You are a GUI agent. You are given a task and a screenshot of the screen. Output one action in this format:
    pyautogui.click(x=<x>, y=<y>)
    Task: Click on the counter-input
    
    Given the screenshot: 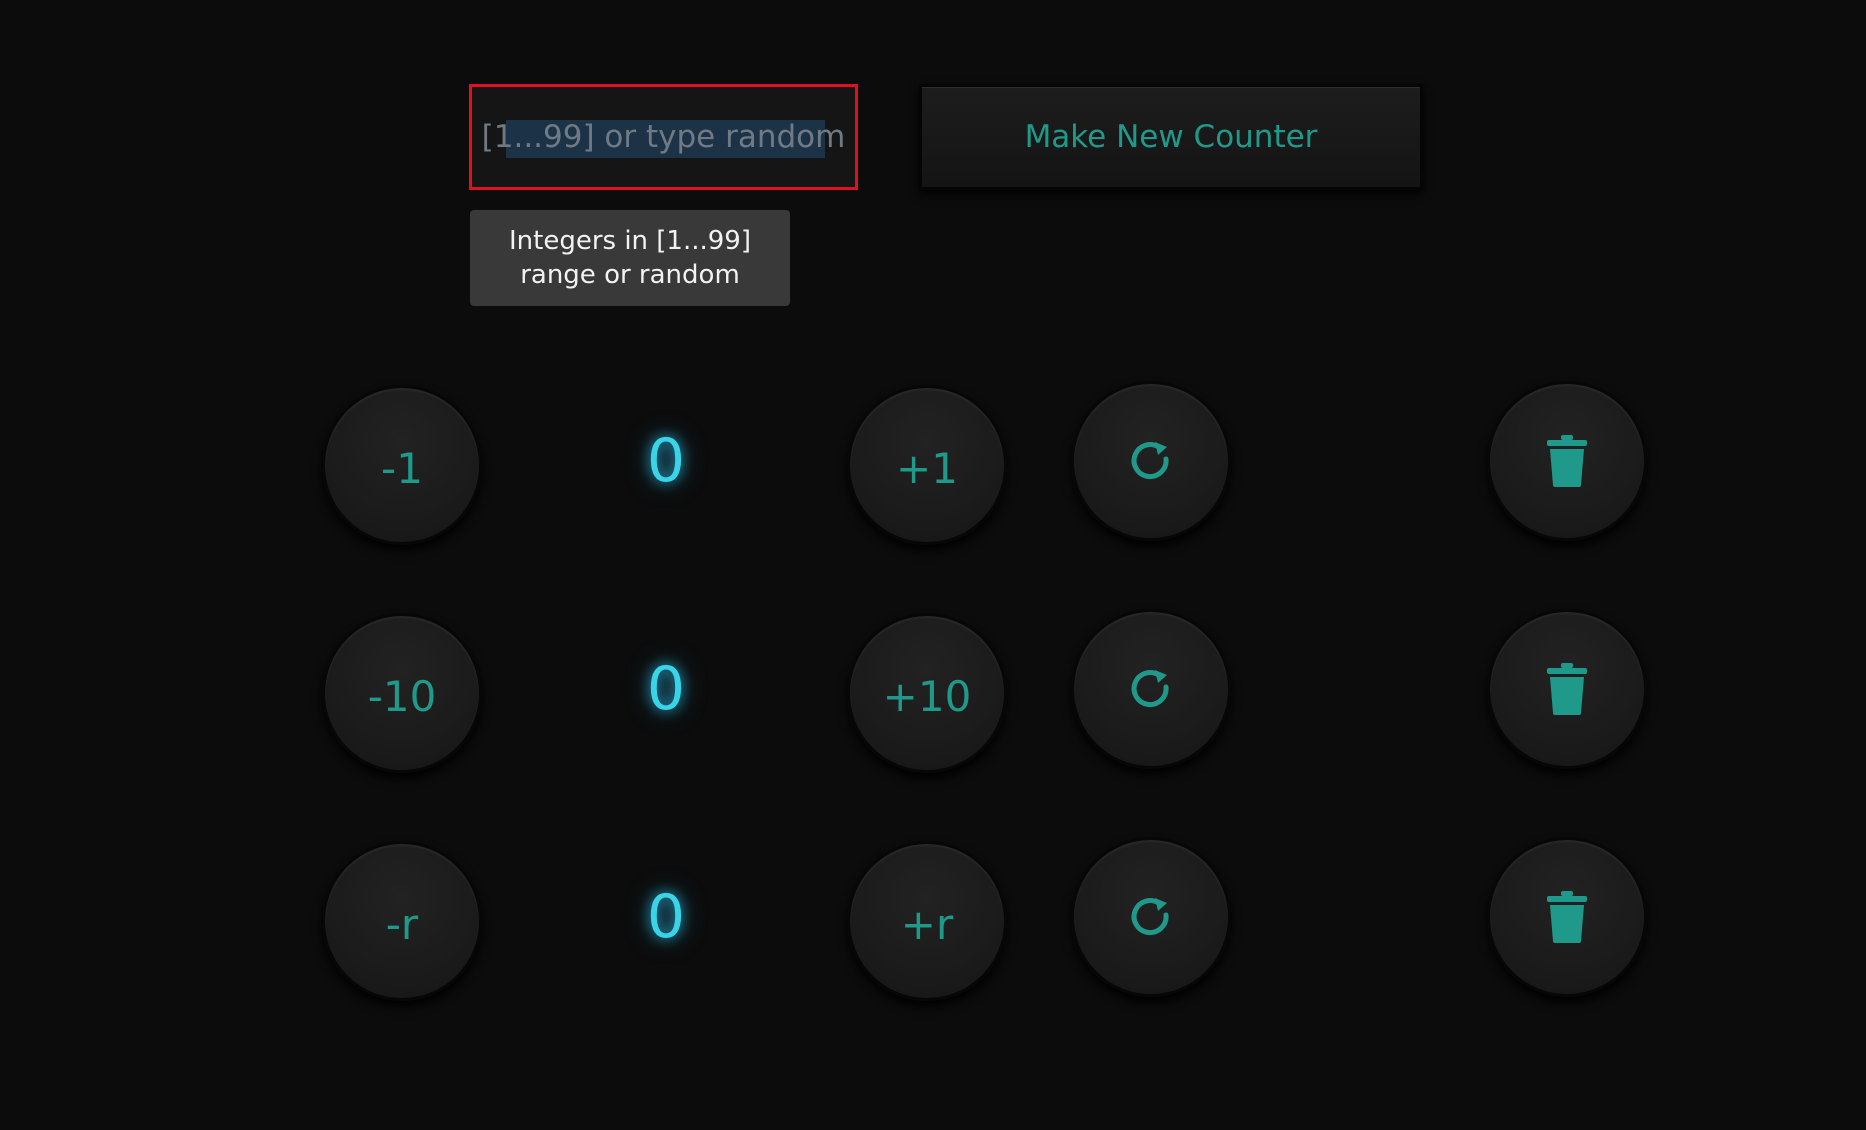 What is the action you would take?
    pyautogui.click(x=663, y=137)
    